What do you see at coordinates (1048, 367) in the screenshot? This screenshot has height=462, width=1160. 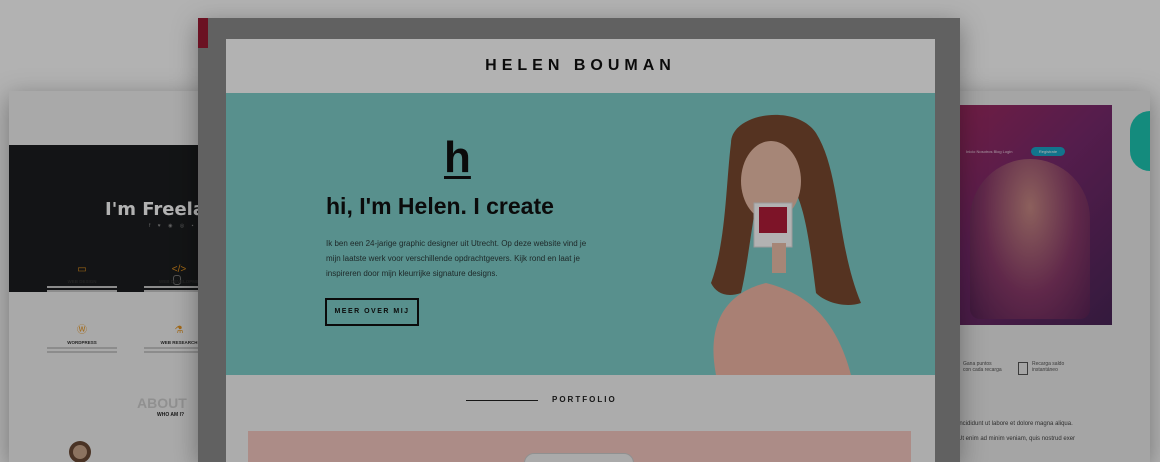 I see `feature-recarga: Recarga saldo instantáneo` at bounding box center [1048, 367].